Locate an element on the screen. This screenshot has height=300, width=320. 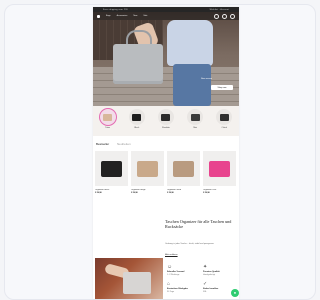
editorial-link: Mehr erfahren is located at coordinates (171, 255).